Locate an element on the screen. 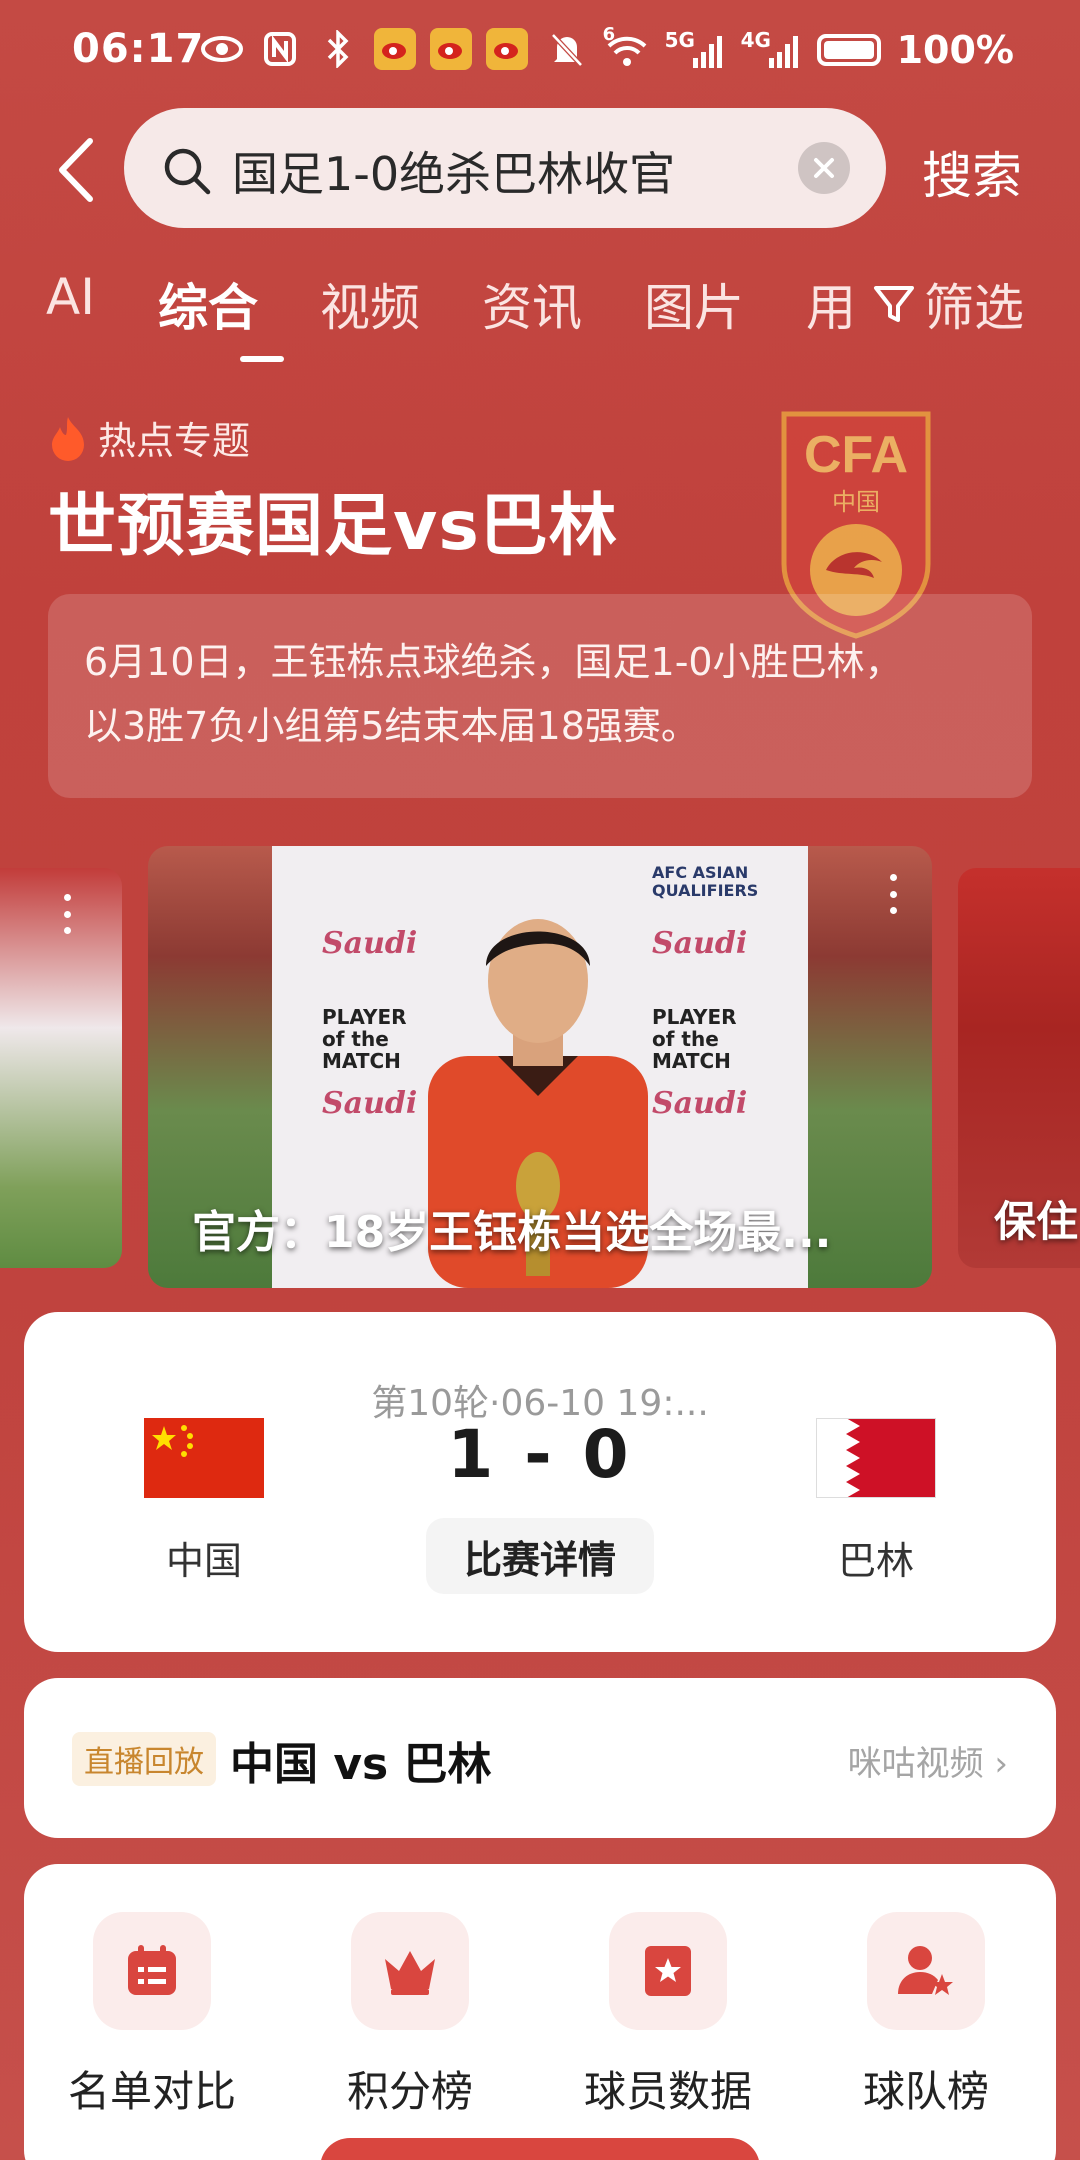  wifi-icon: 6 is located at coordinates (626, 47).